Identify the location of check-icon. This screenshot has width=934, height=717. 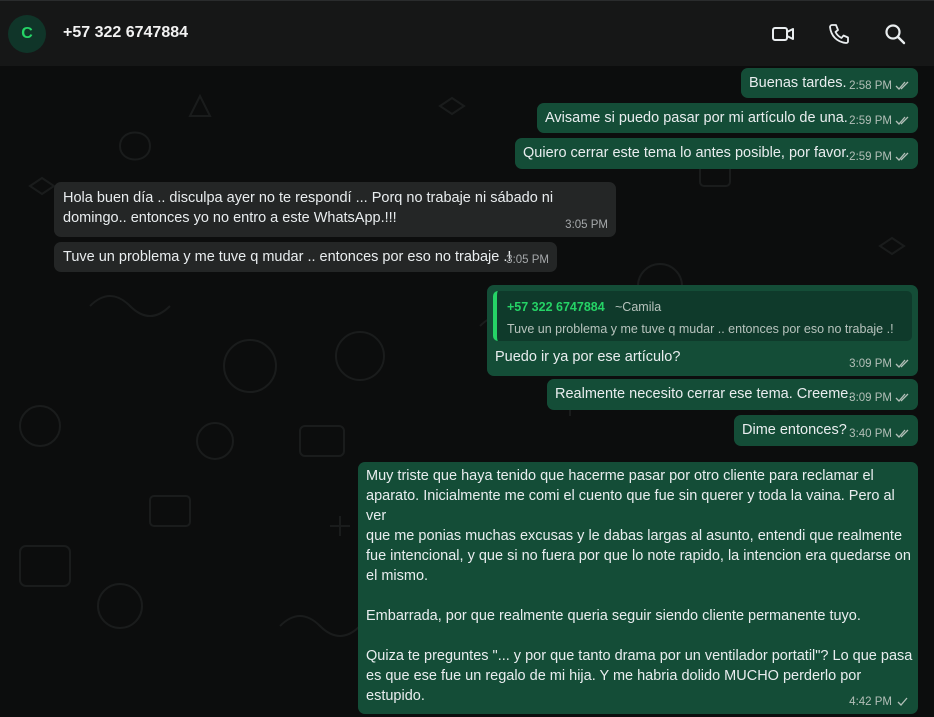
(902, 702).